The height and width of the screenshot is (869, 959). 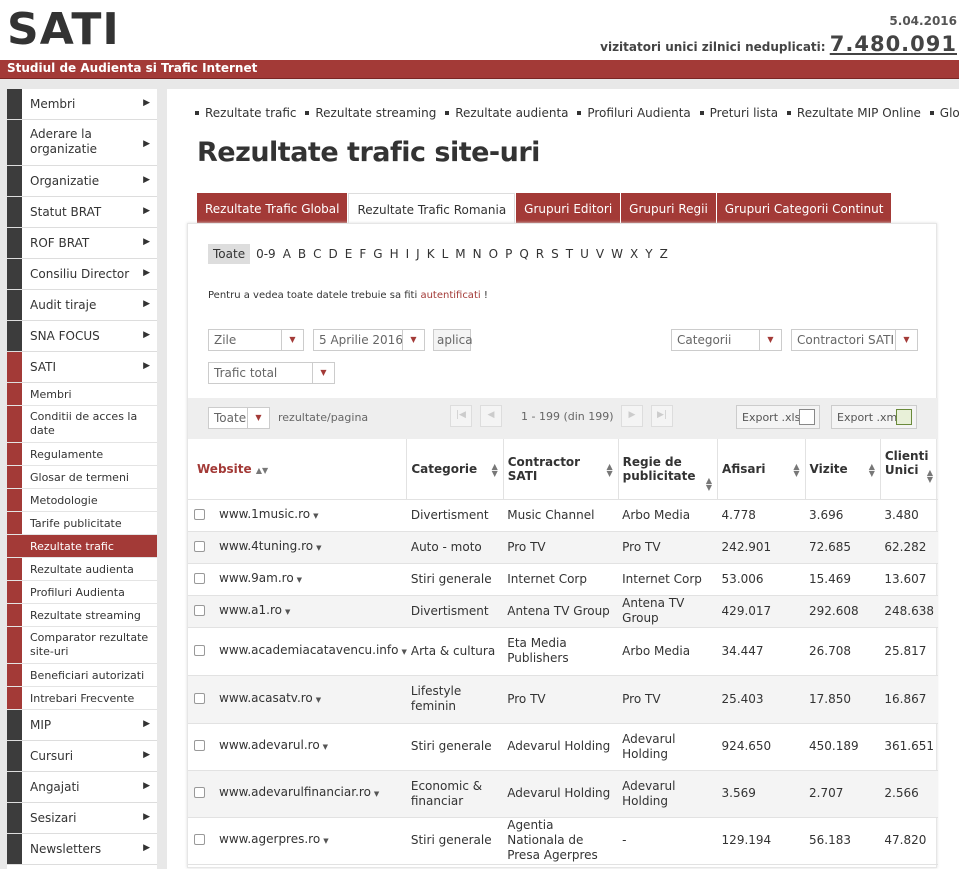 I want to click on website-link: www.adevarulfinanciar.ro, so click(x=295, y=792).